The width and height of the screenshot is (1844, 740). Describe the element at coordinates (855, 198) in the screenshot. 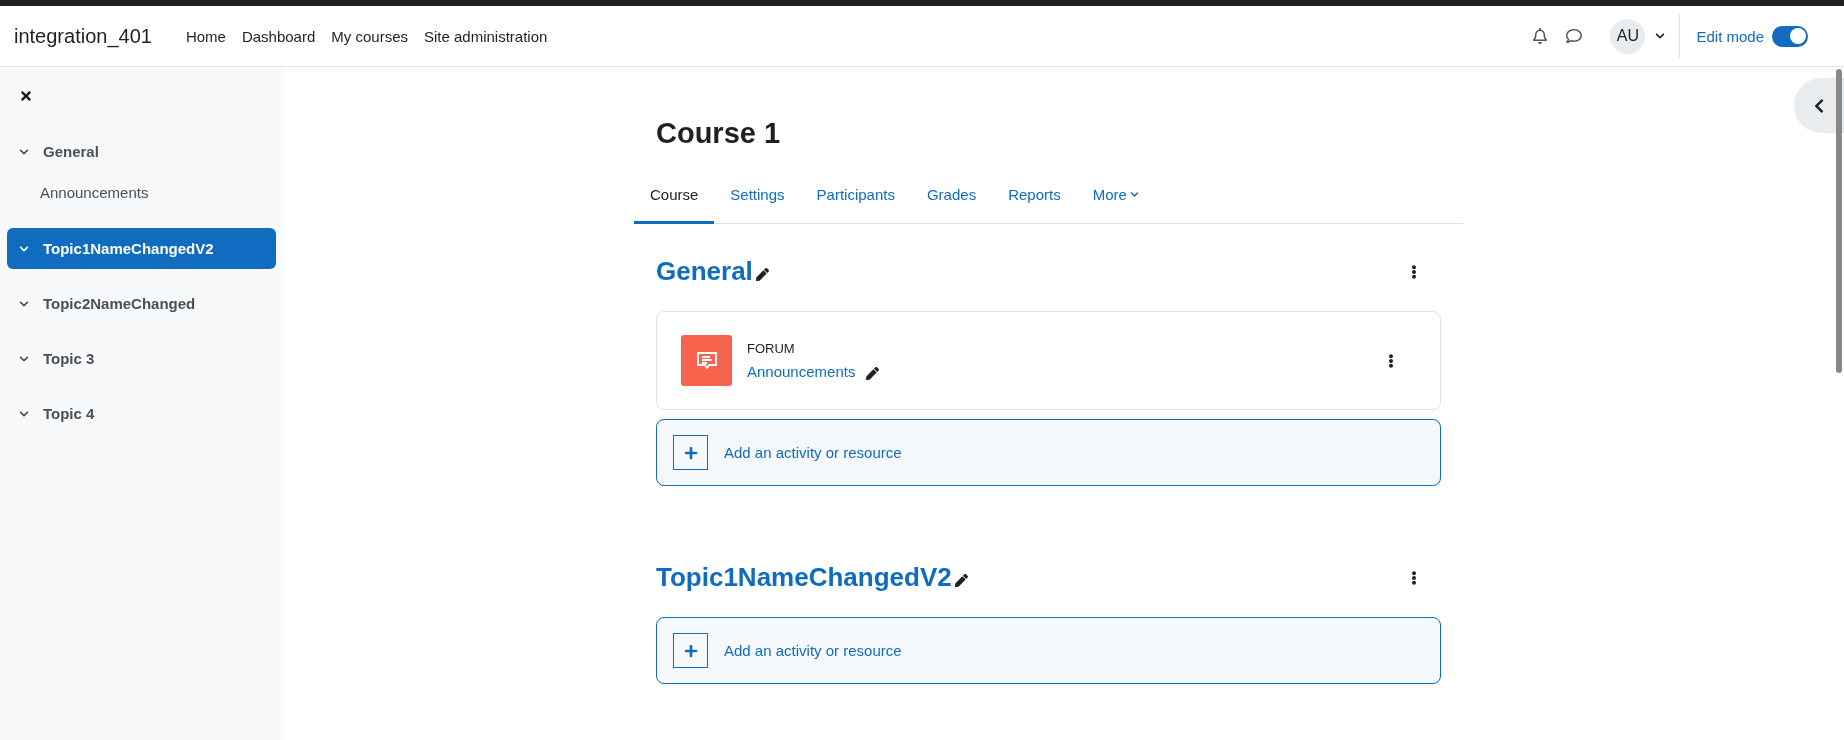

I see `course-tab: Participants` at that location.